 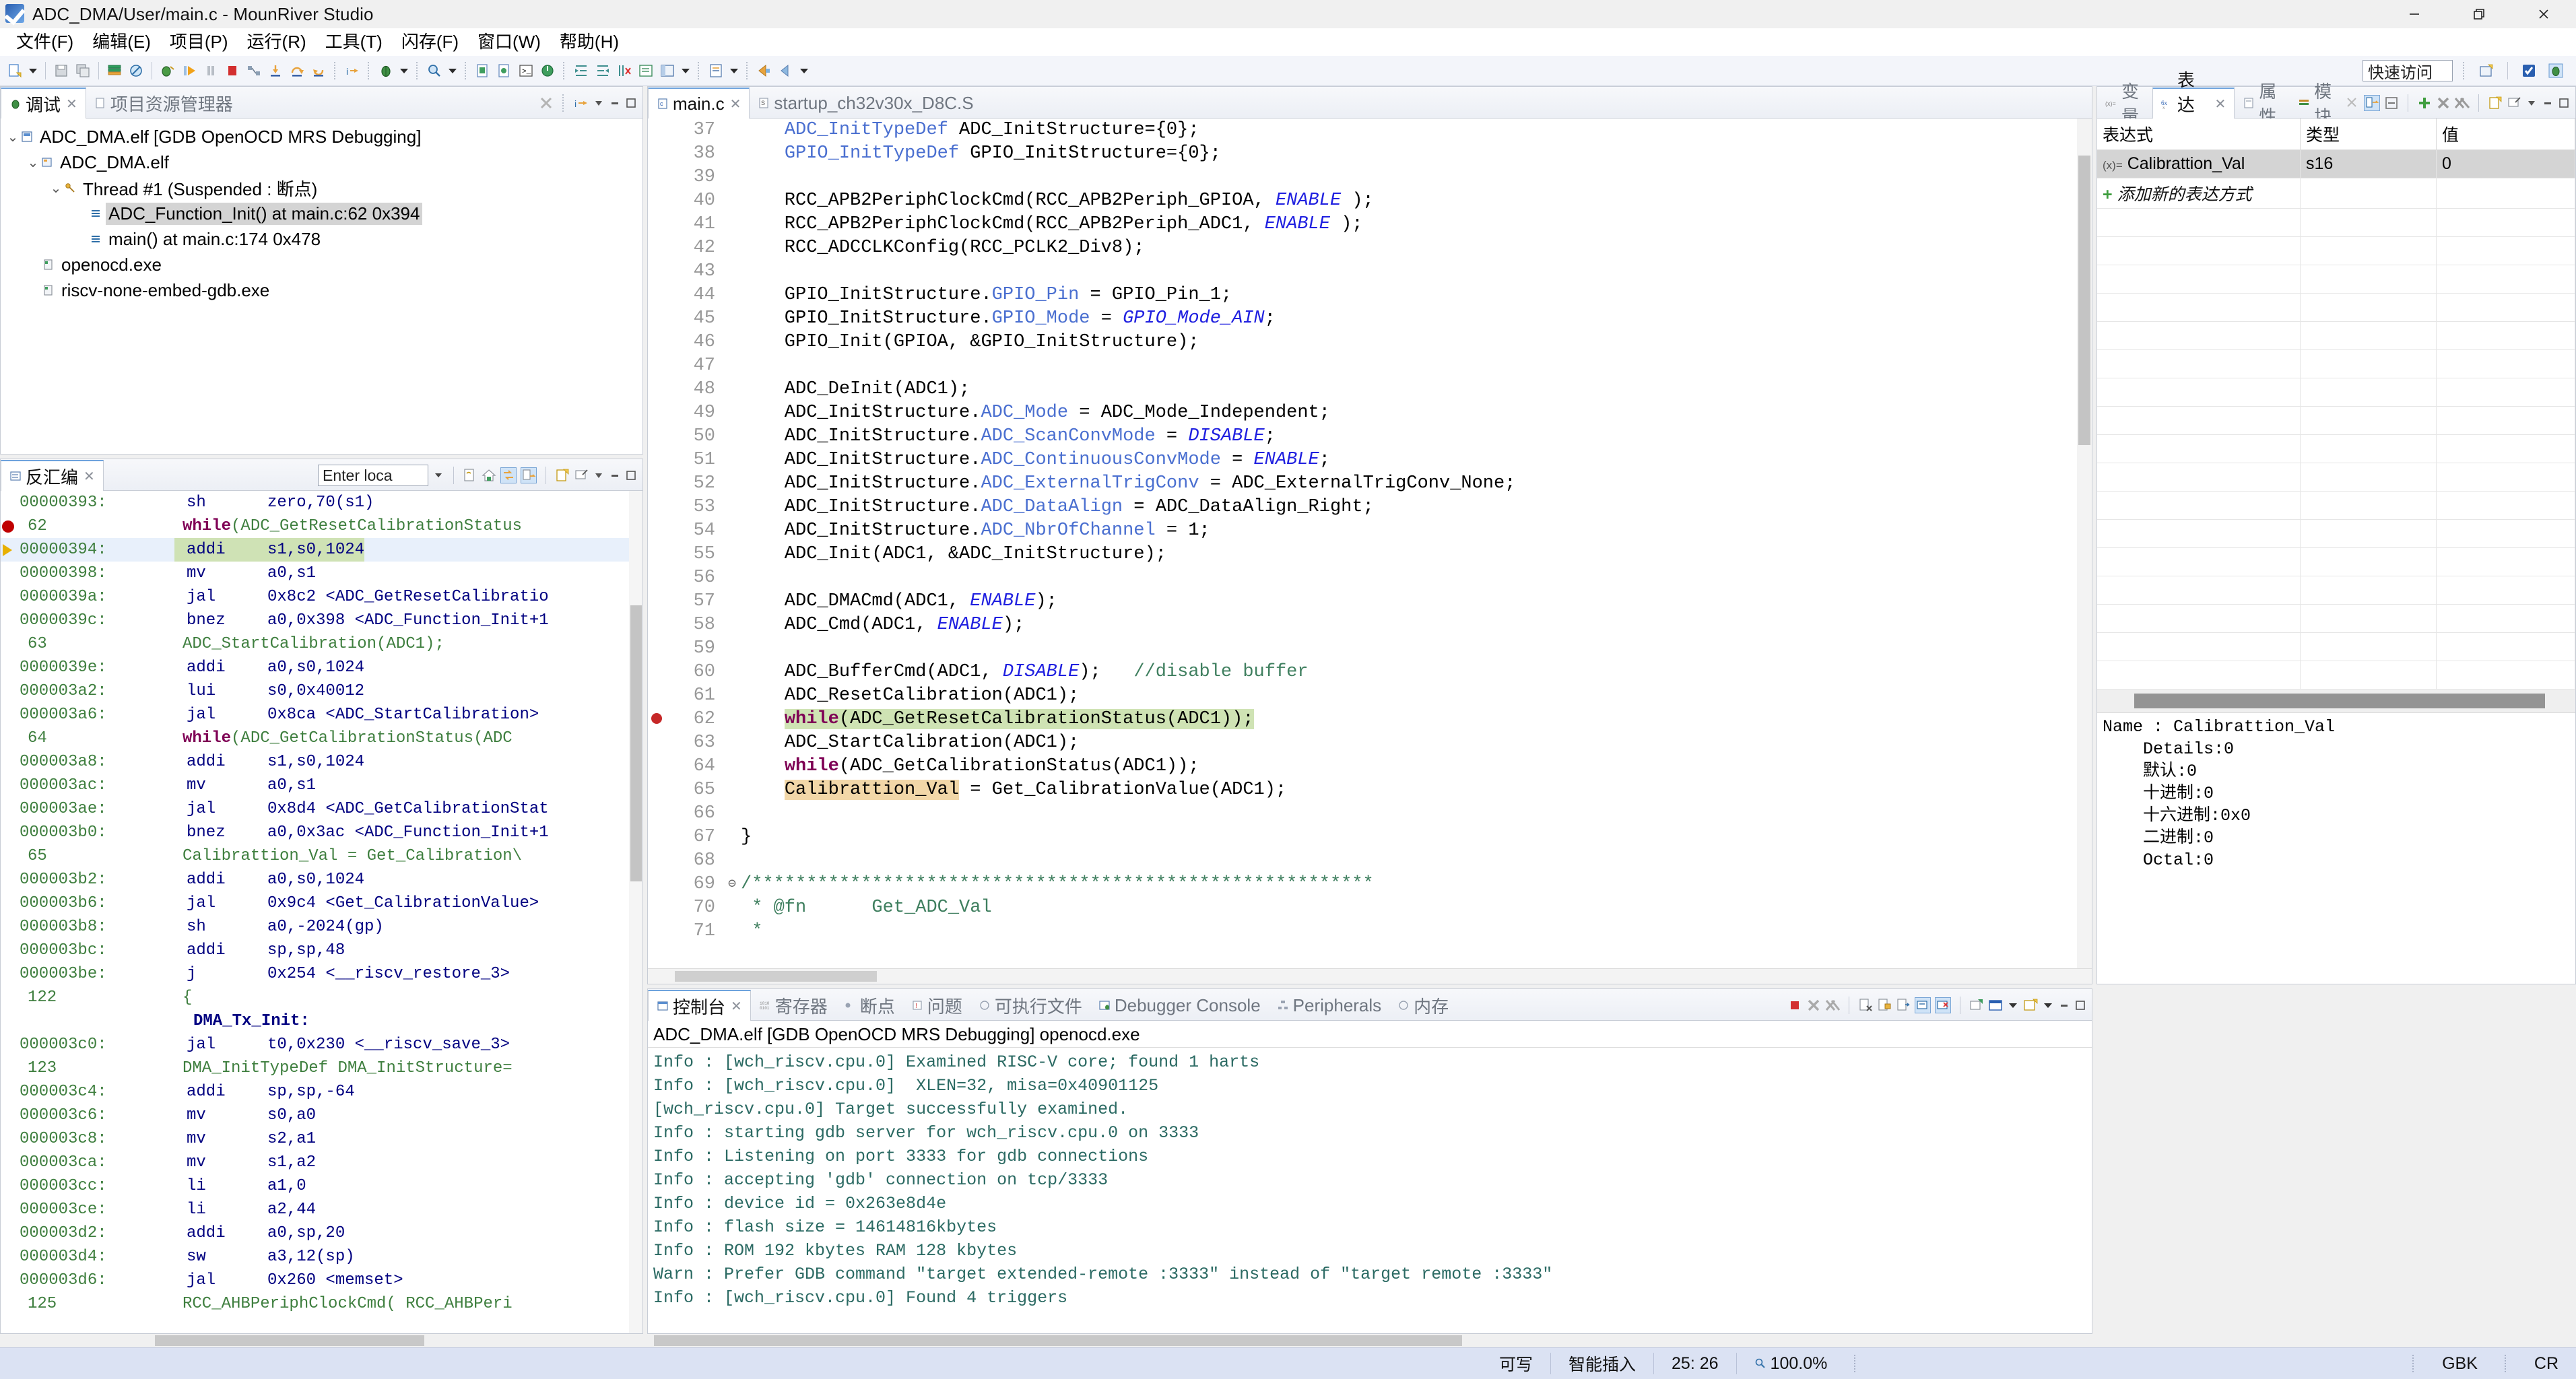 What do you see at coordinates (2048, 1005) in the screenshot?
I see `open-console-dropdown-icon` at bounding box center [2048, 1005].